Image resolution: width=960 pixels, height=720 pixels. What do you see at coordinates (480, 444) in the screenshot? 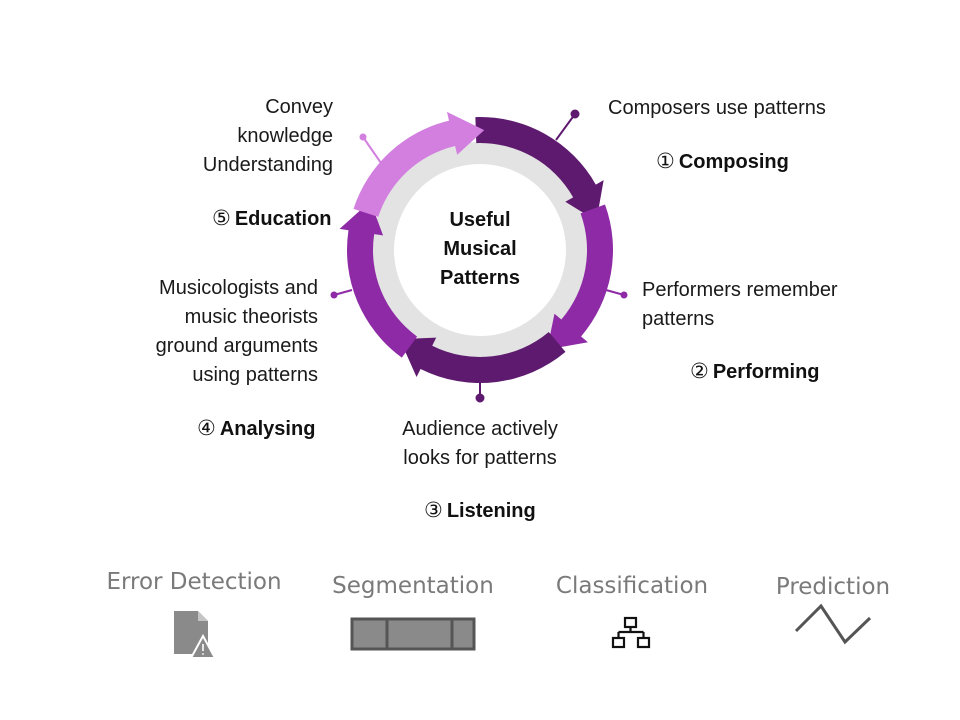
I see `listening-description: Audience actively looks for patterns` at bounding box center [480, 444].